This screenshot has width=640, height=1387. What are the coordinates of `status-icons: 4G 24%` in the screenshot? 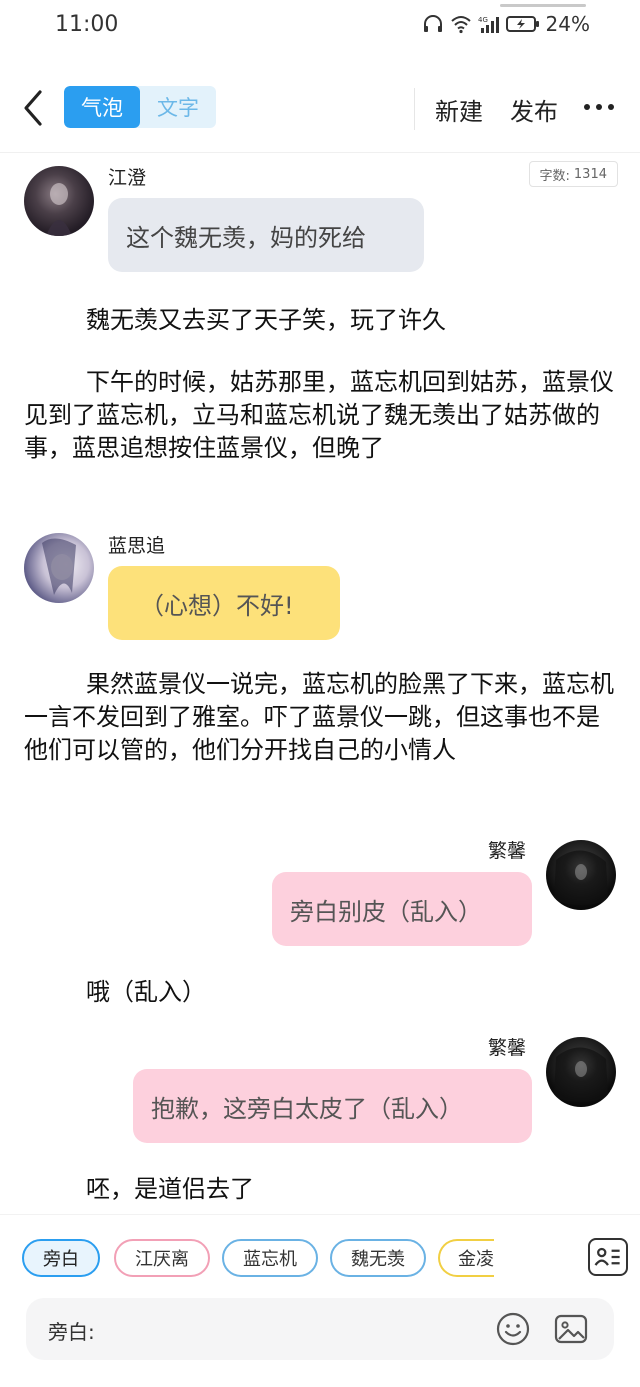 It's located at (506, 24).